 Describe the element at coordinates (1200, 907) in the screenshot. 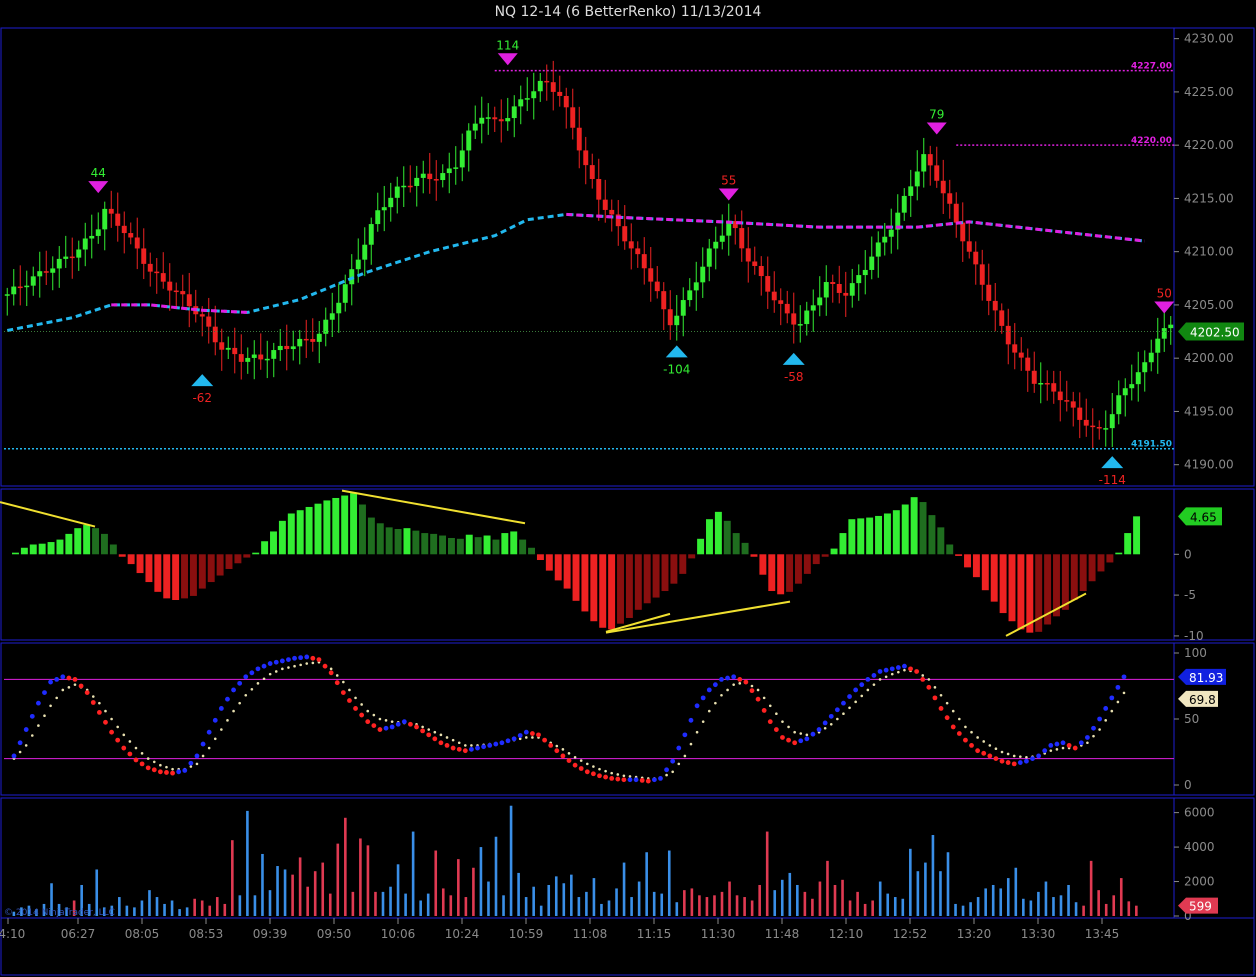

I see `volume-value-label: 599` at that location.